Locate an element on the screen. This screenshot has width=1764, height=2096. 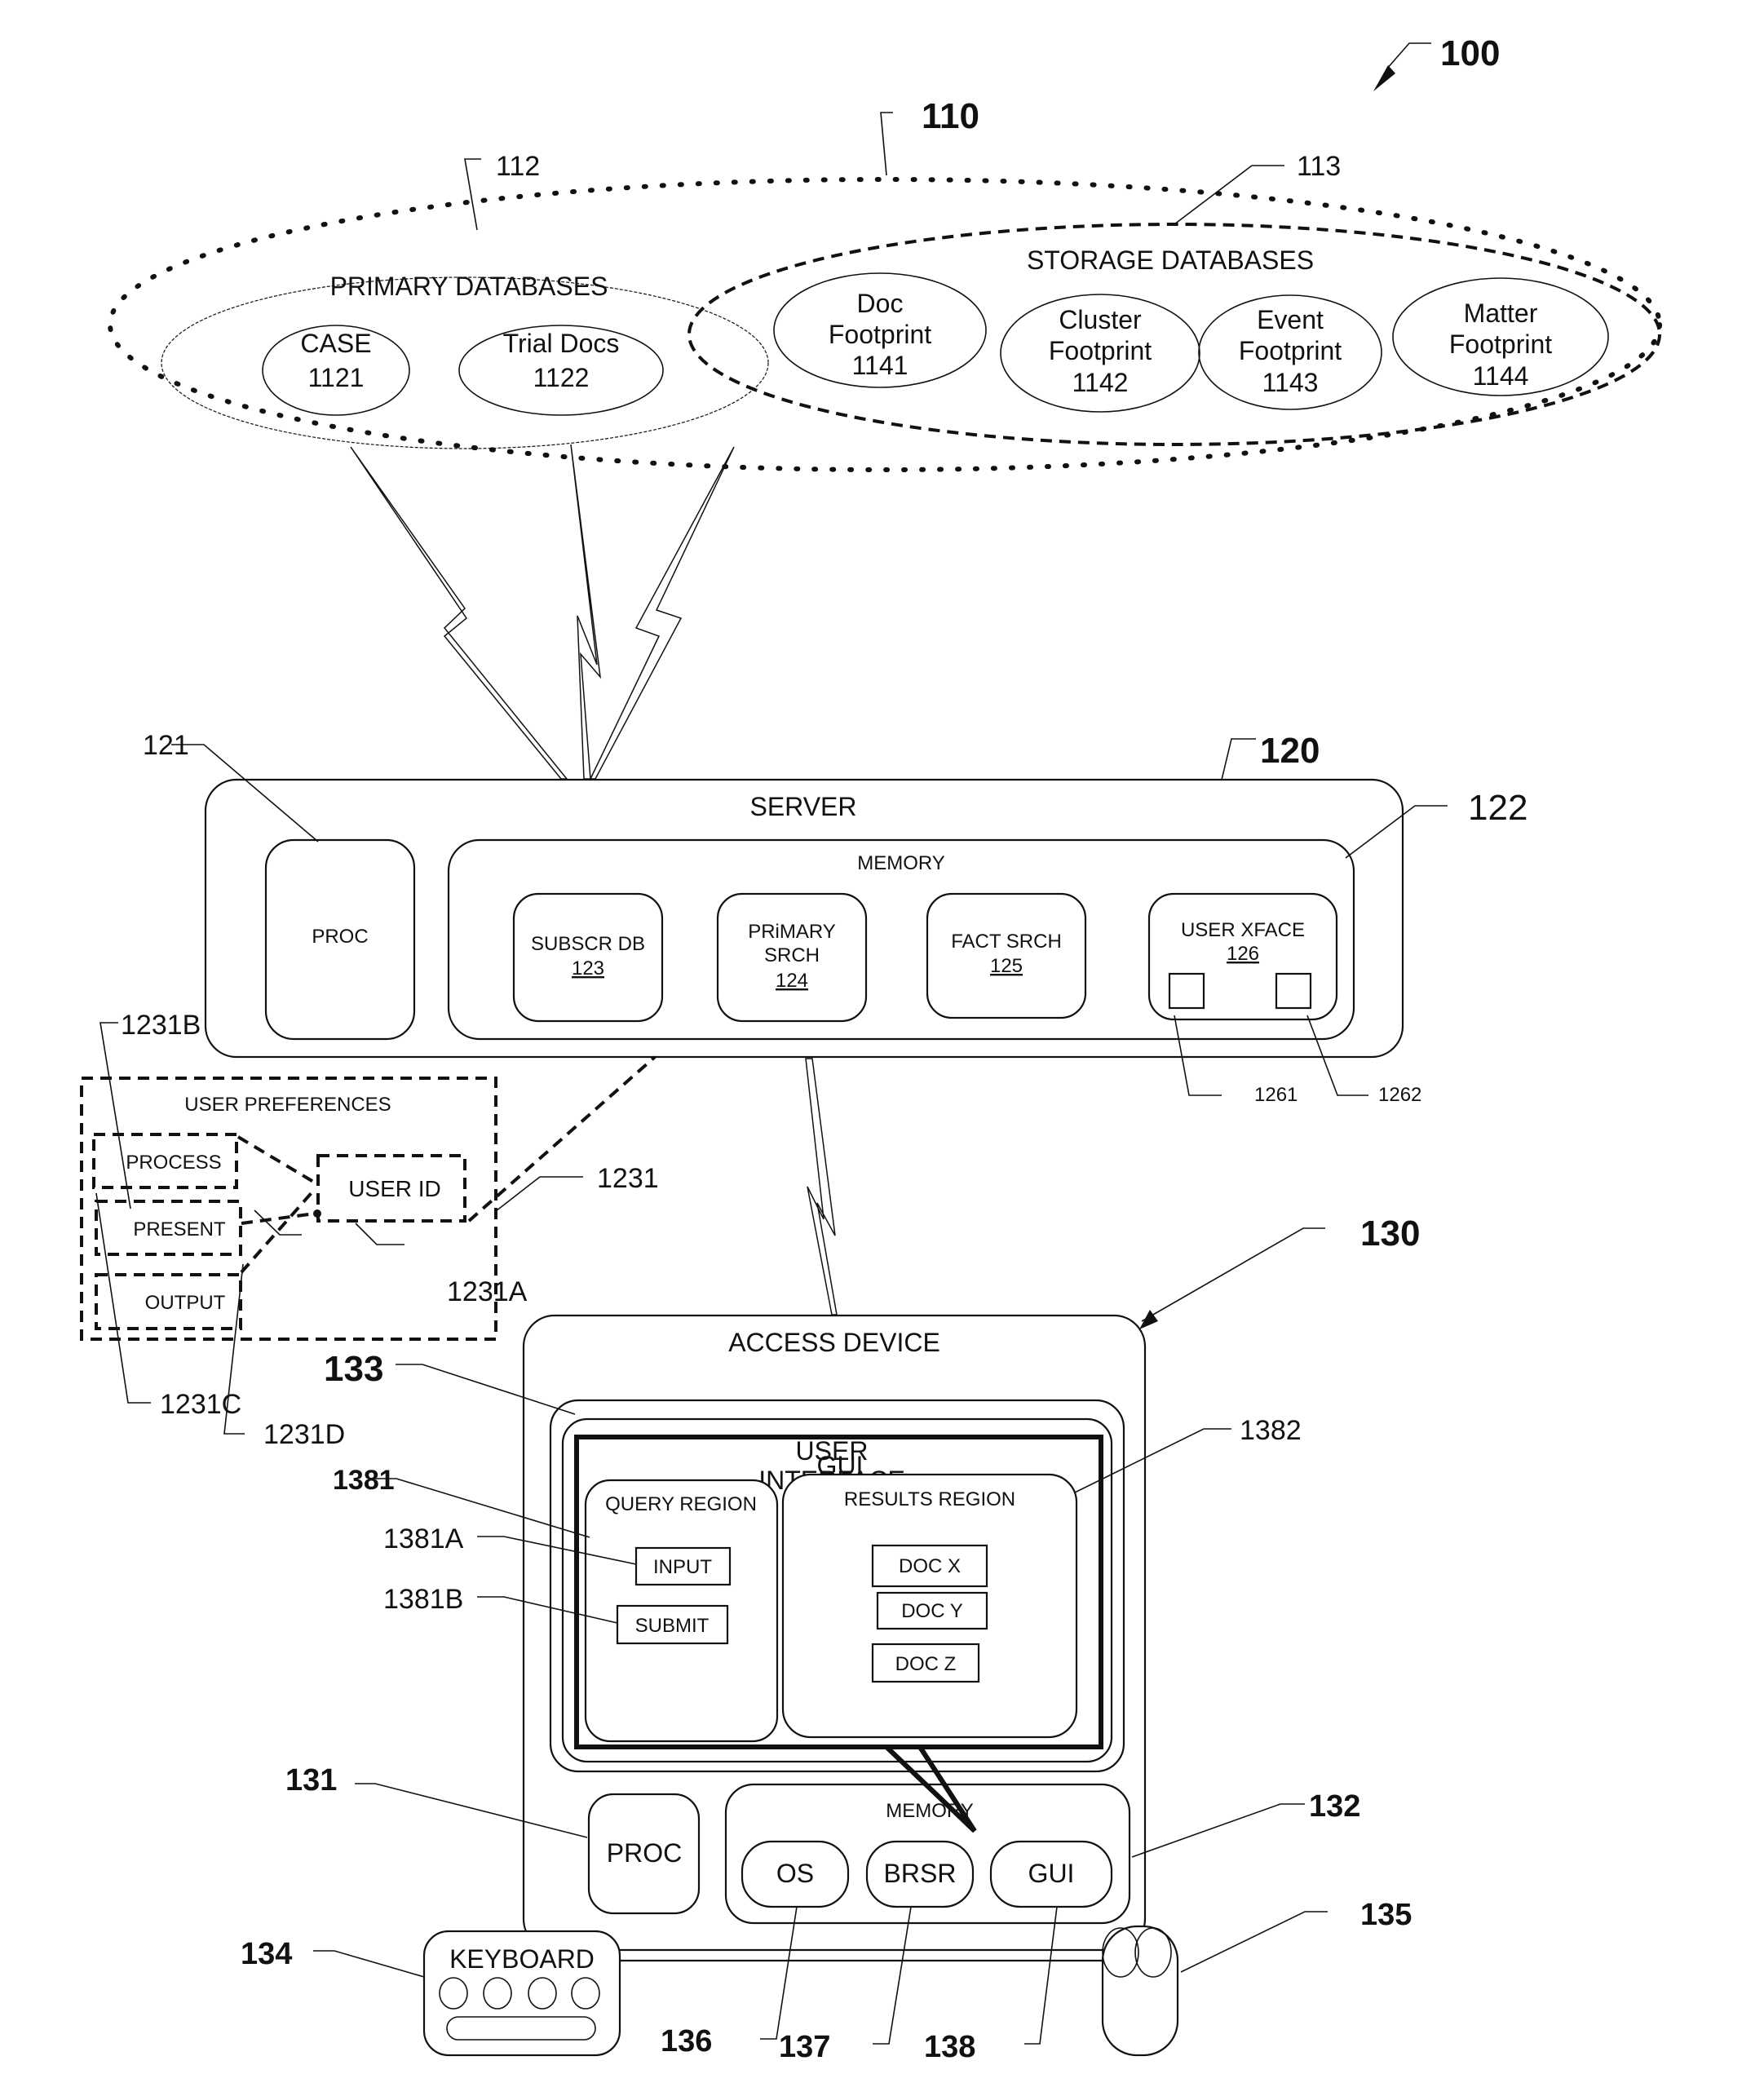
module-ref: 125 is located at coordinates (1007, 966).